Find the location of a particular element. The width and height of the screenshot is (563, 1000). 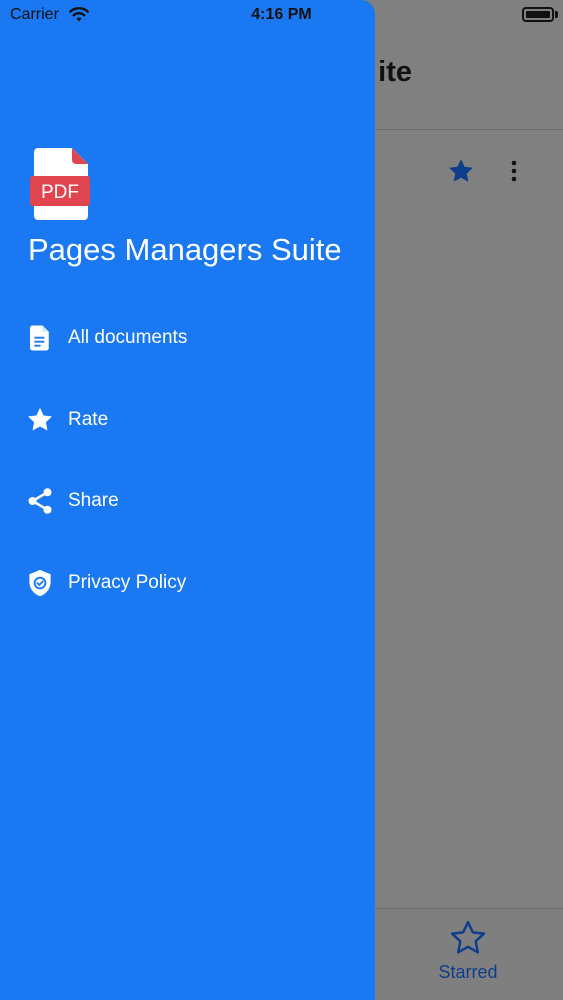

shield-check-icon is located at coordinates (40, 583).